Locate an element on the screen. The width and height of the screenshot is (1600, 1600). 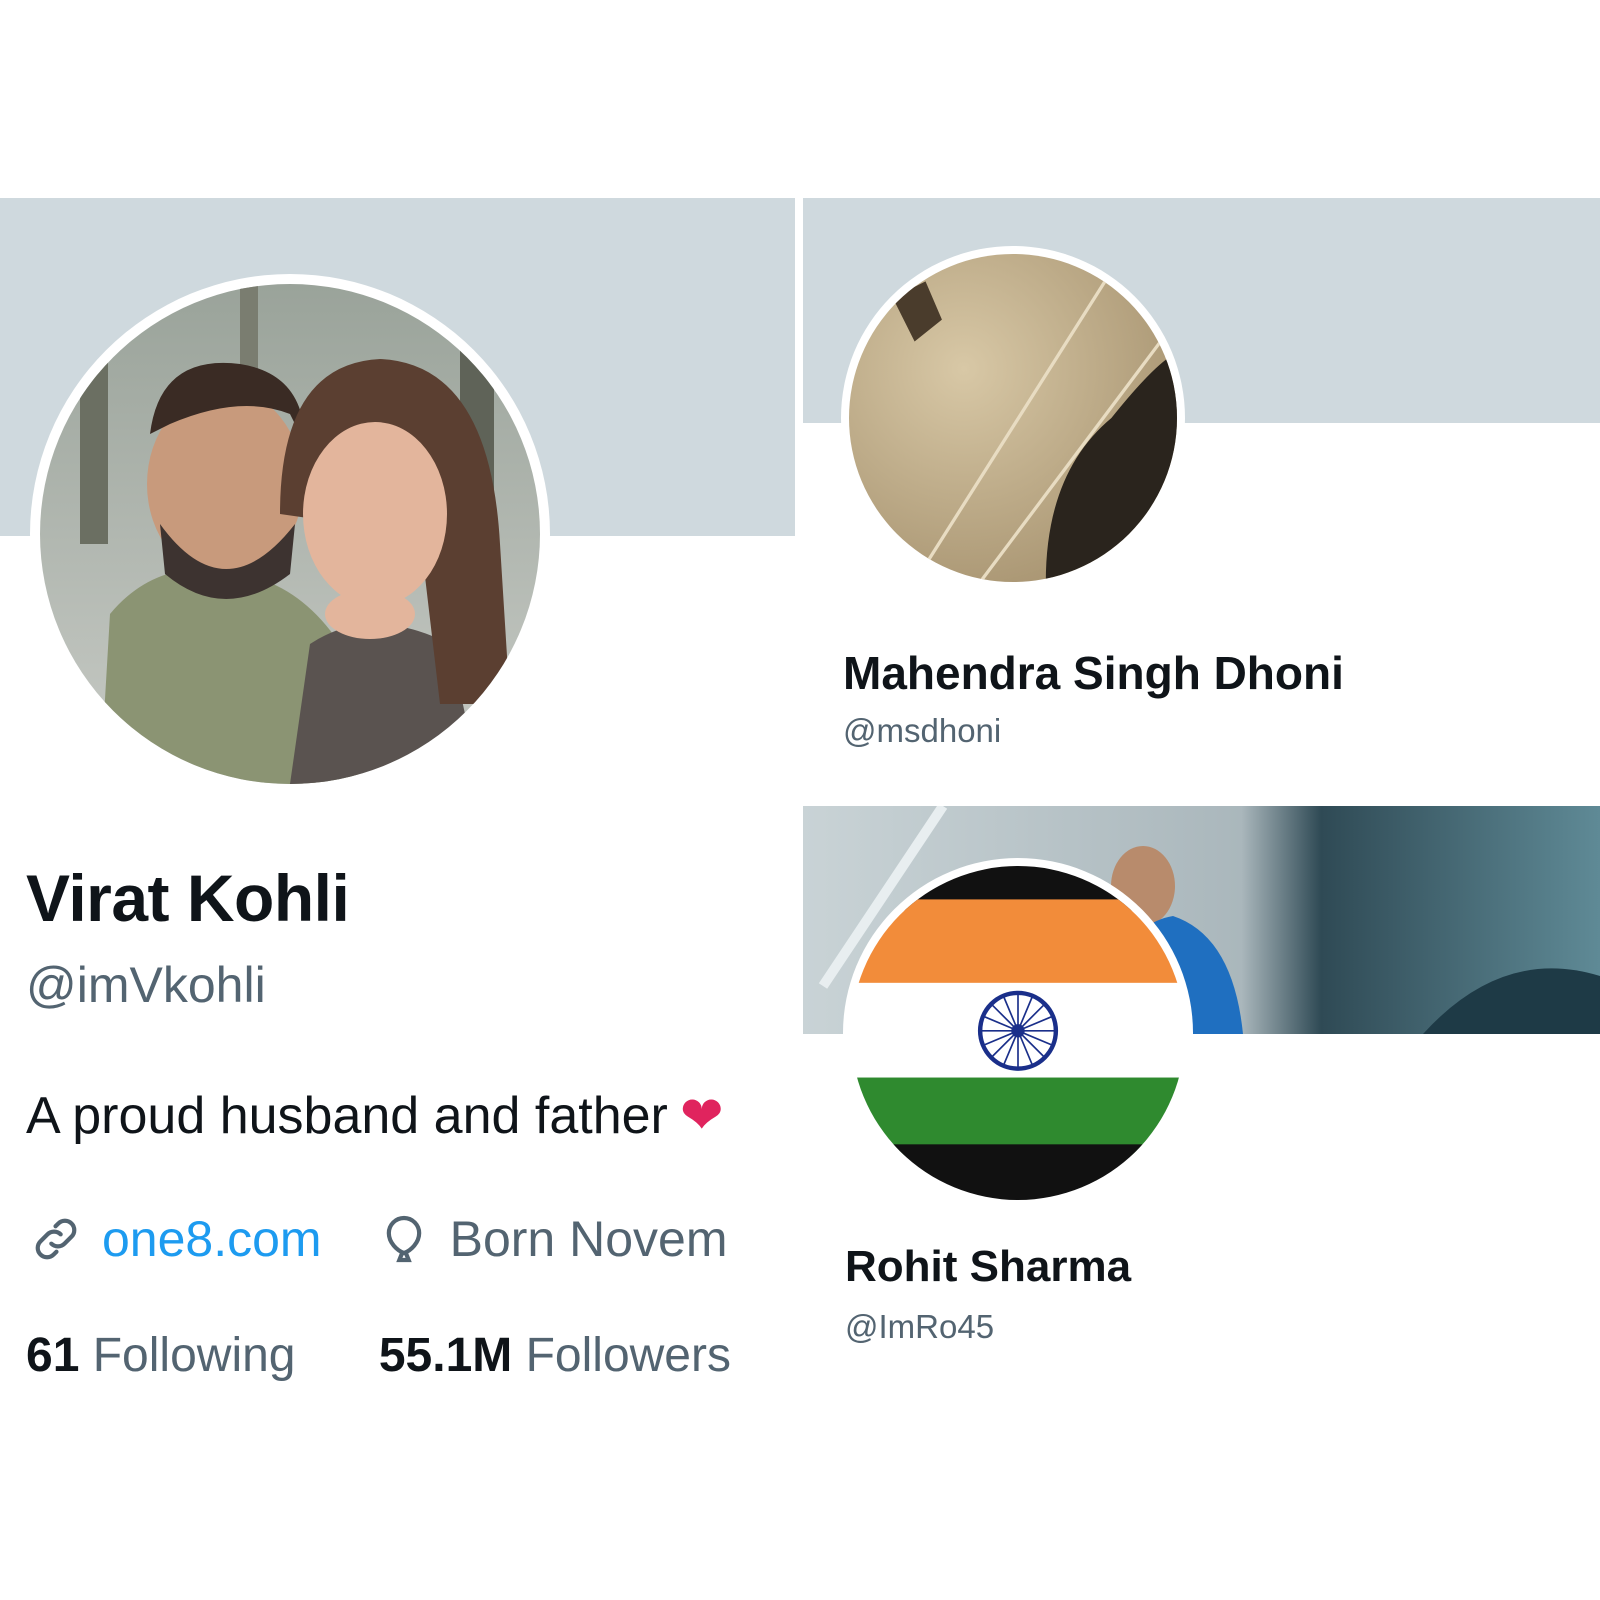
panel-divider is located at coordinates (799, 800).